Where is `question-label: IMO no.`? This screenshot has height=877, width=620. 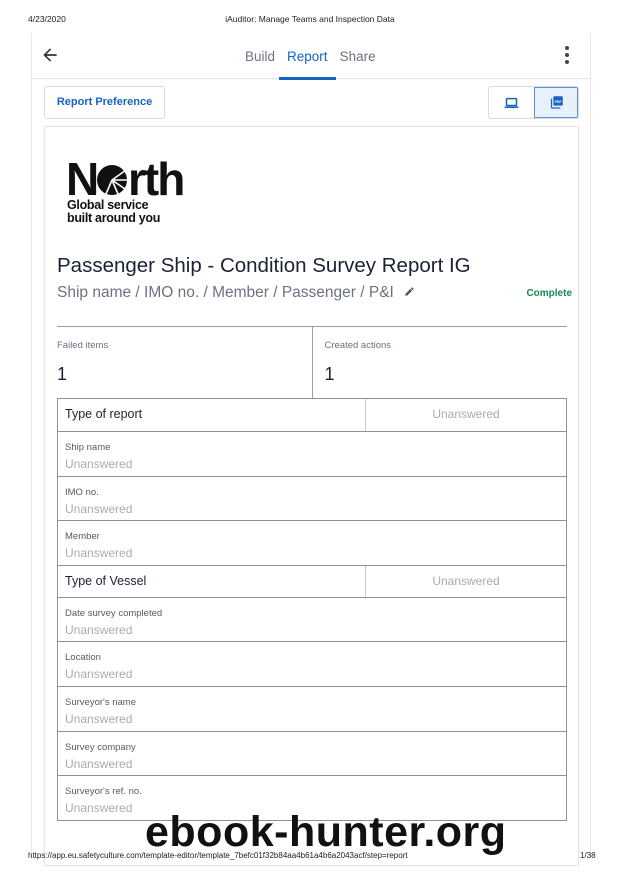 question-label: IMO no. is located at coordinates (82, 492).